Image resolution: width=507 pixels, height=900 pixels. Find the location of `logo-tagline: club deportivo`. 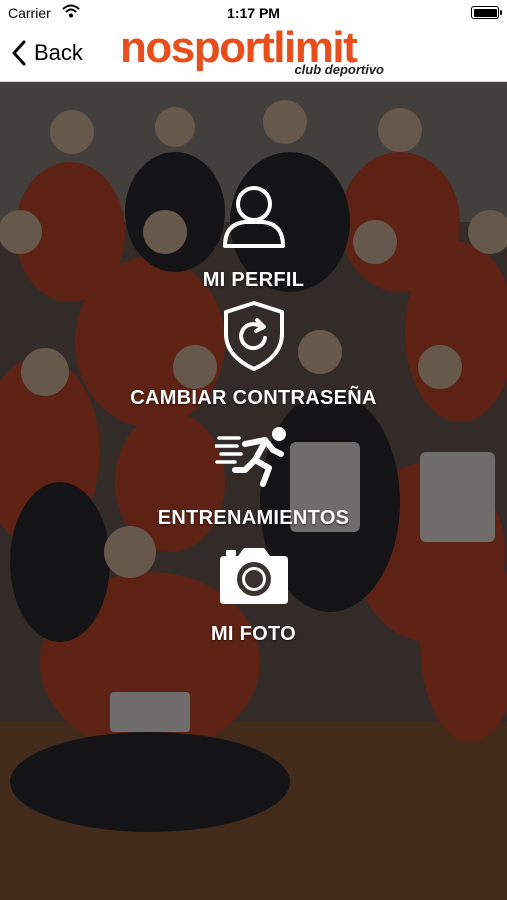

logo-tagline: club deportivo is located at coordinates (339, 69).